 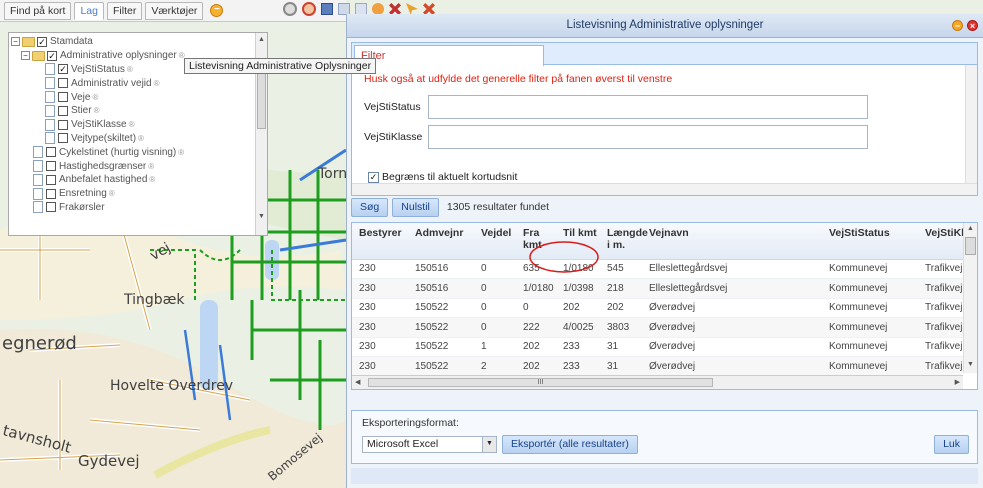 I want to click on col-header-vejdel: Vejdel, so click(x=495, y=241).